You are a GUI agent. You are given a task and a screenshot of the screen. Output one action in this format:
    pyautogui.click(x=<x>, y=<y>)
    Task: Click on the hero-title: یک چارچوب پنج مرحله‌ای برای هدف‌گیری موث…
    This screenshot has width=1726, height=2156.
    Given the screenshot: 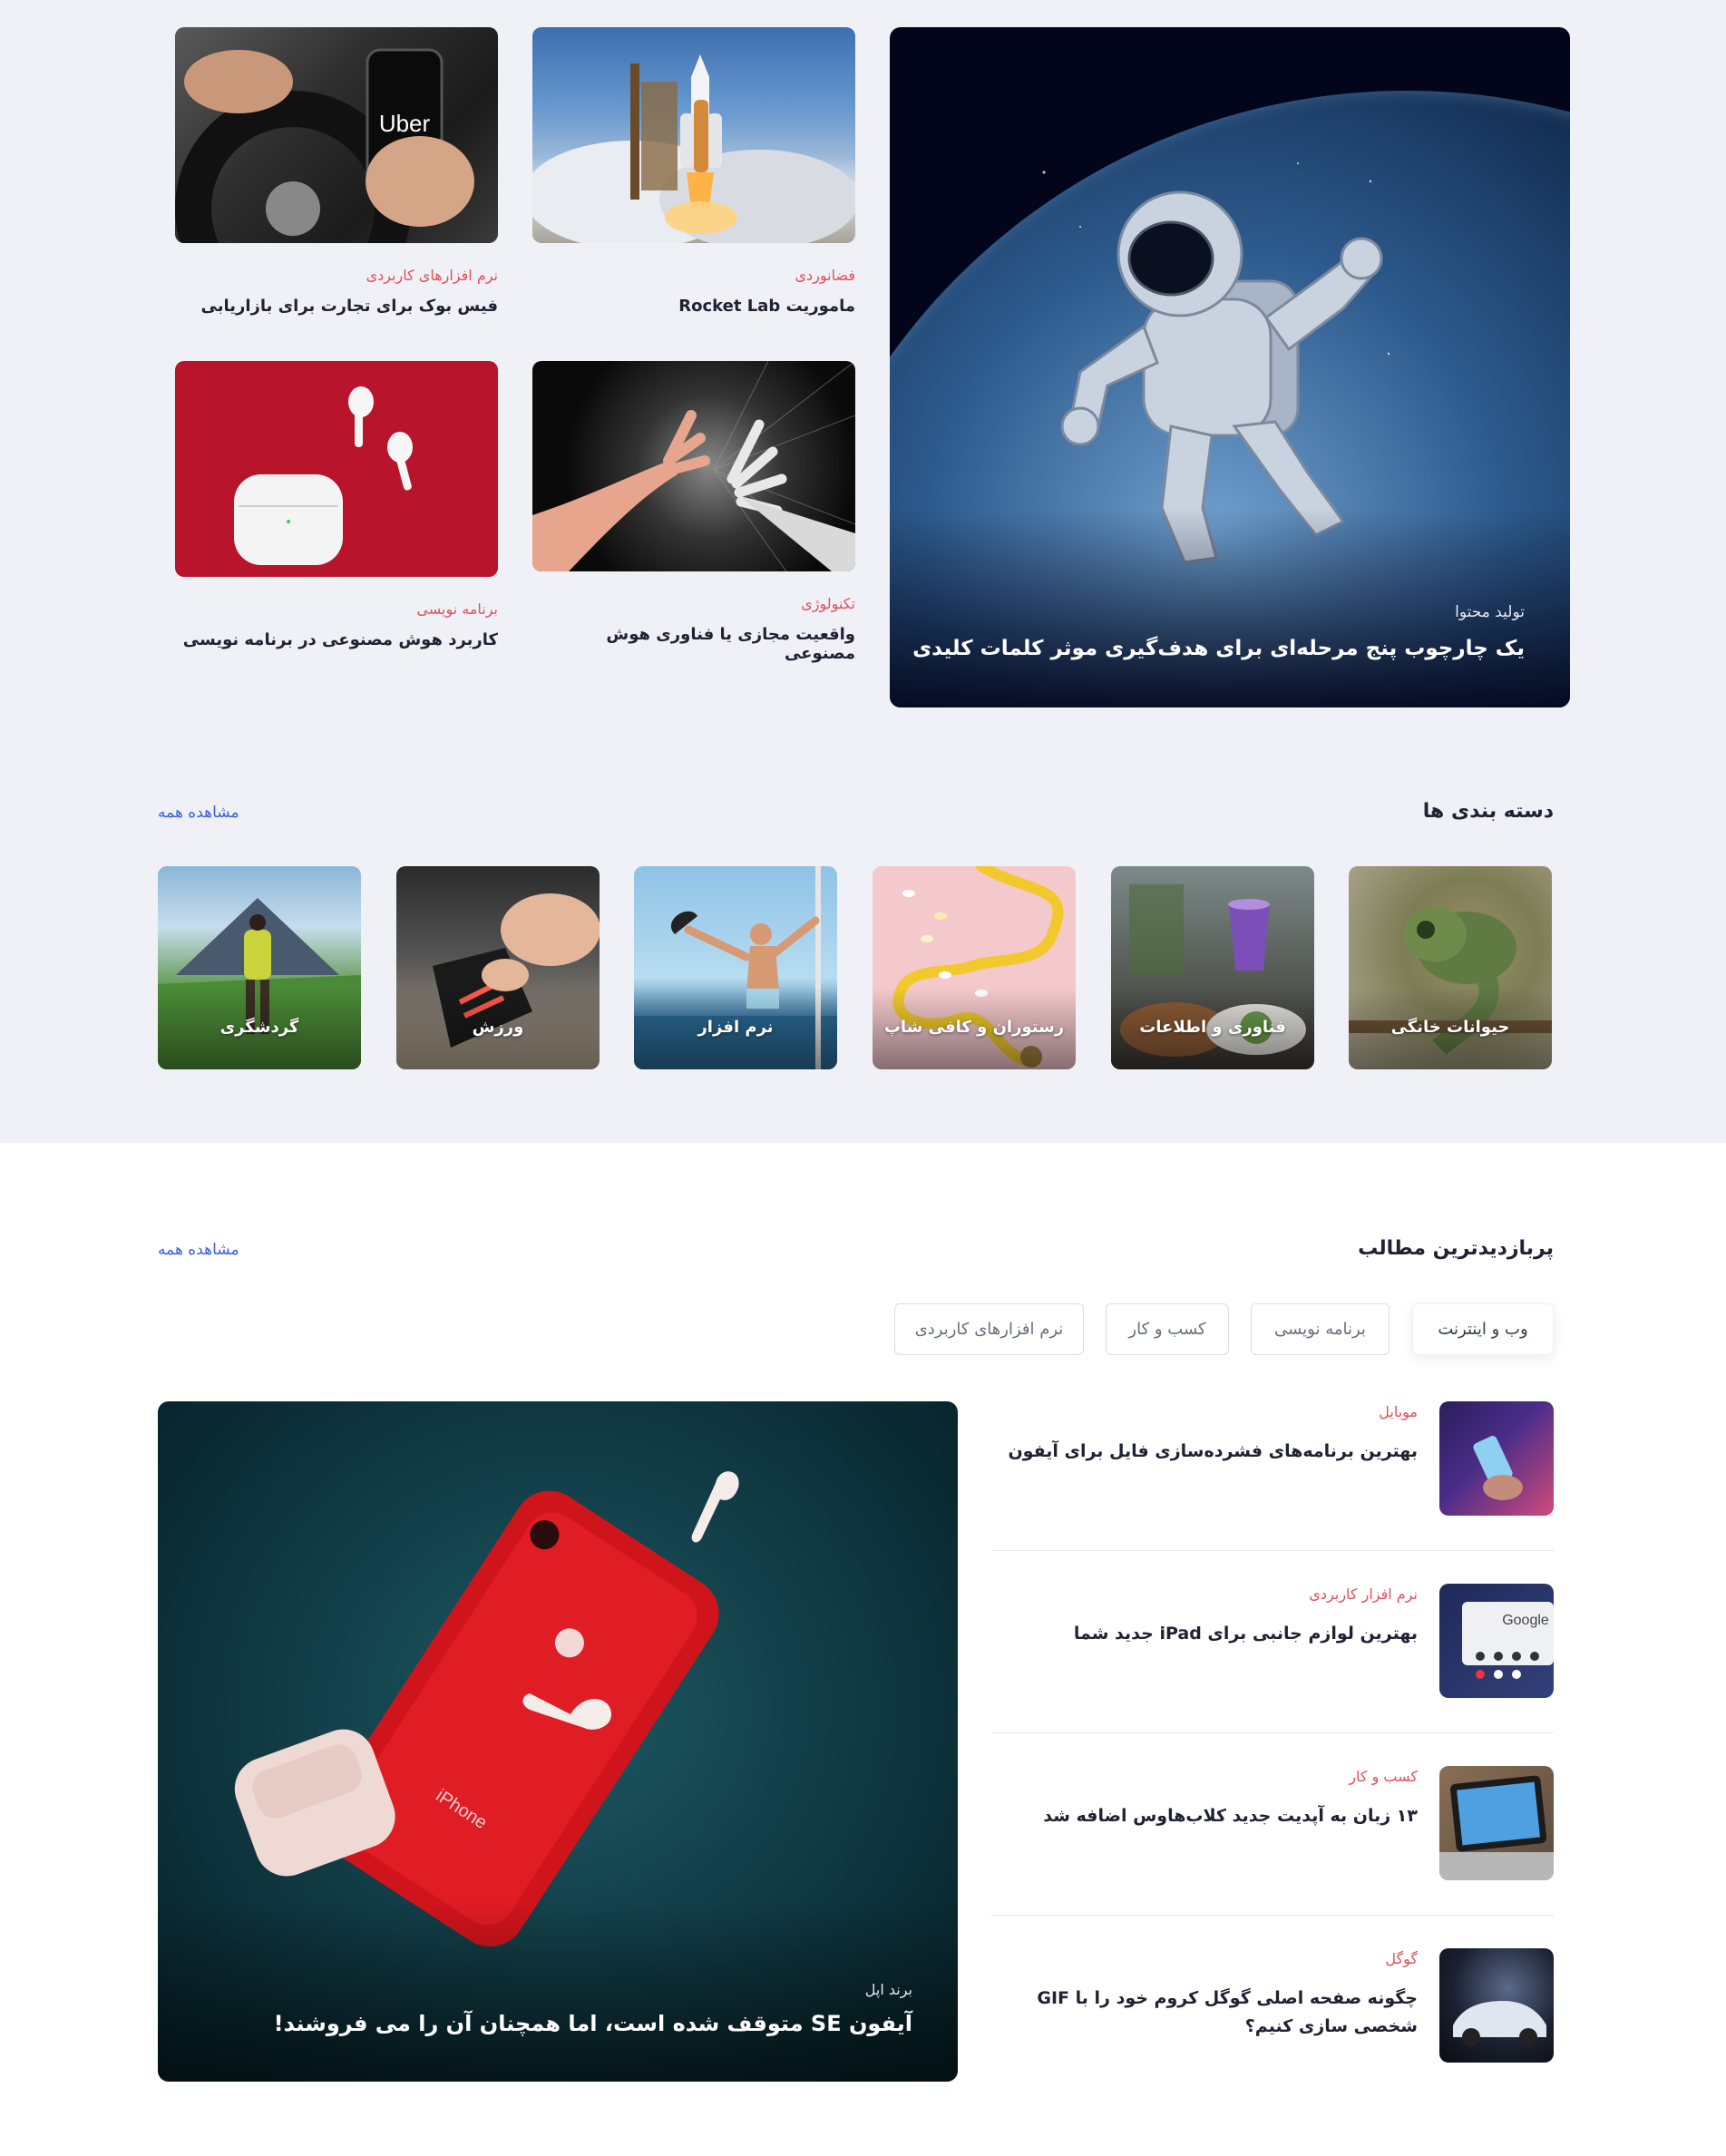 What is the action you would take?
    pyautogui.click(x=1218, y=648)
    